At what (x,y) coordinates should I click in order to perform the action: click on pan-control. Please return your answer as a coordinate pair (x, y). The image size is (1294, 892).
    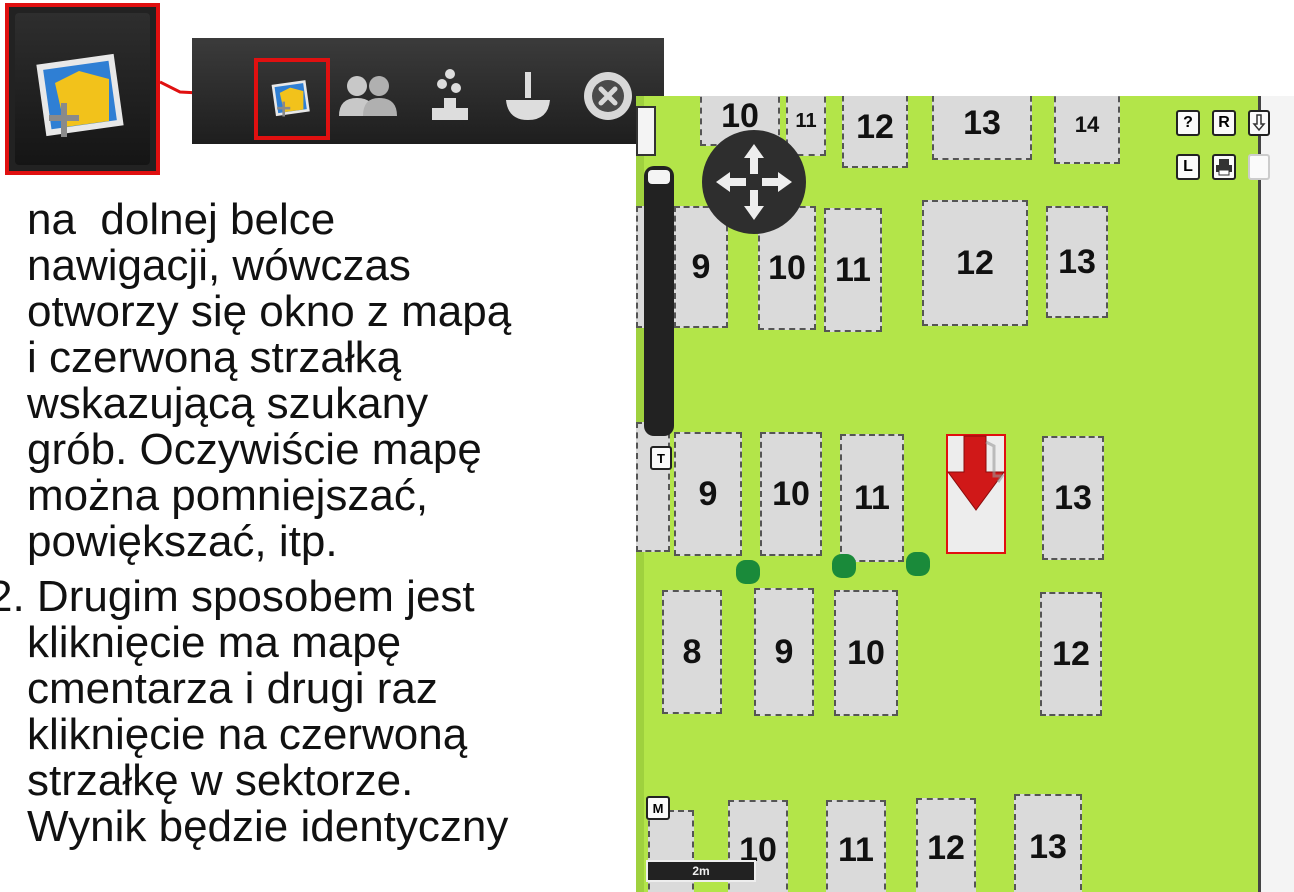
    Looking at the image, I should click on (754, 182).